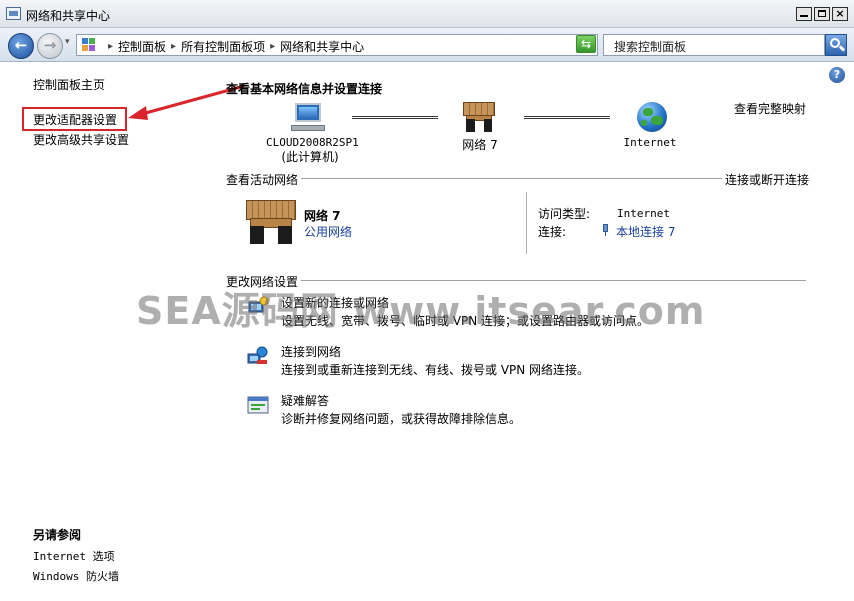  Describe the element at coordinates (804, 14) in the screenshot. I see `minimize-button` at that location.